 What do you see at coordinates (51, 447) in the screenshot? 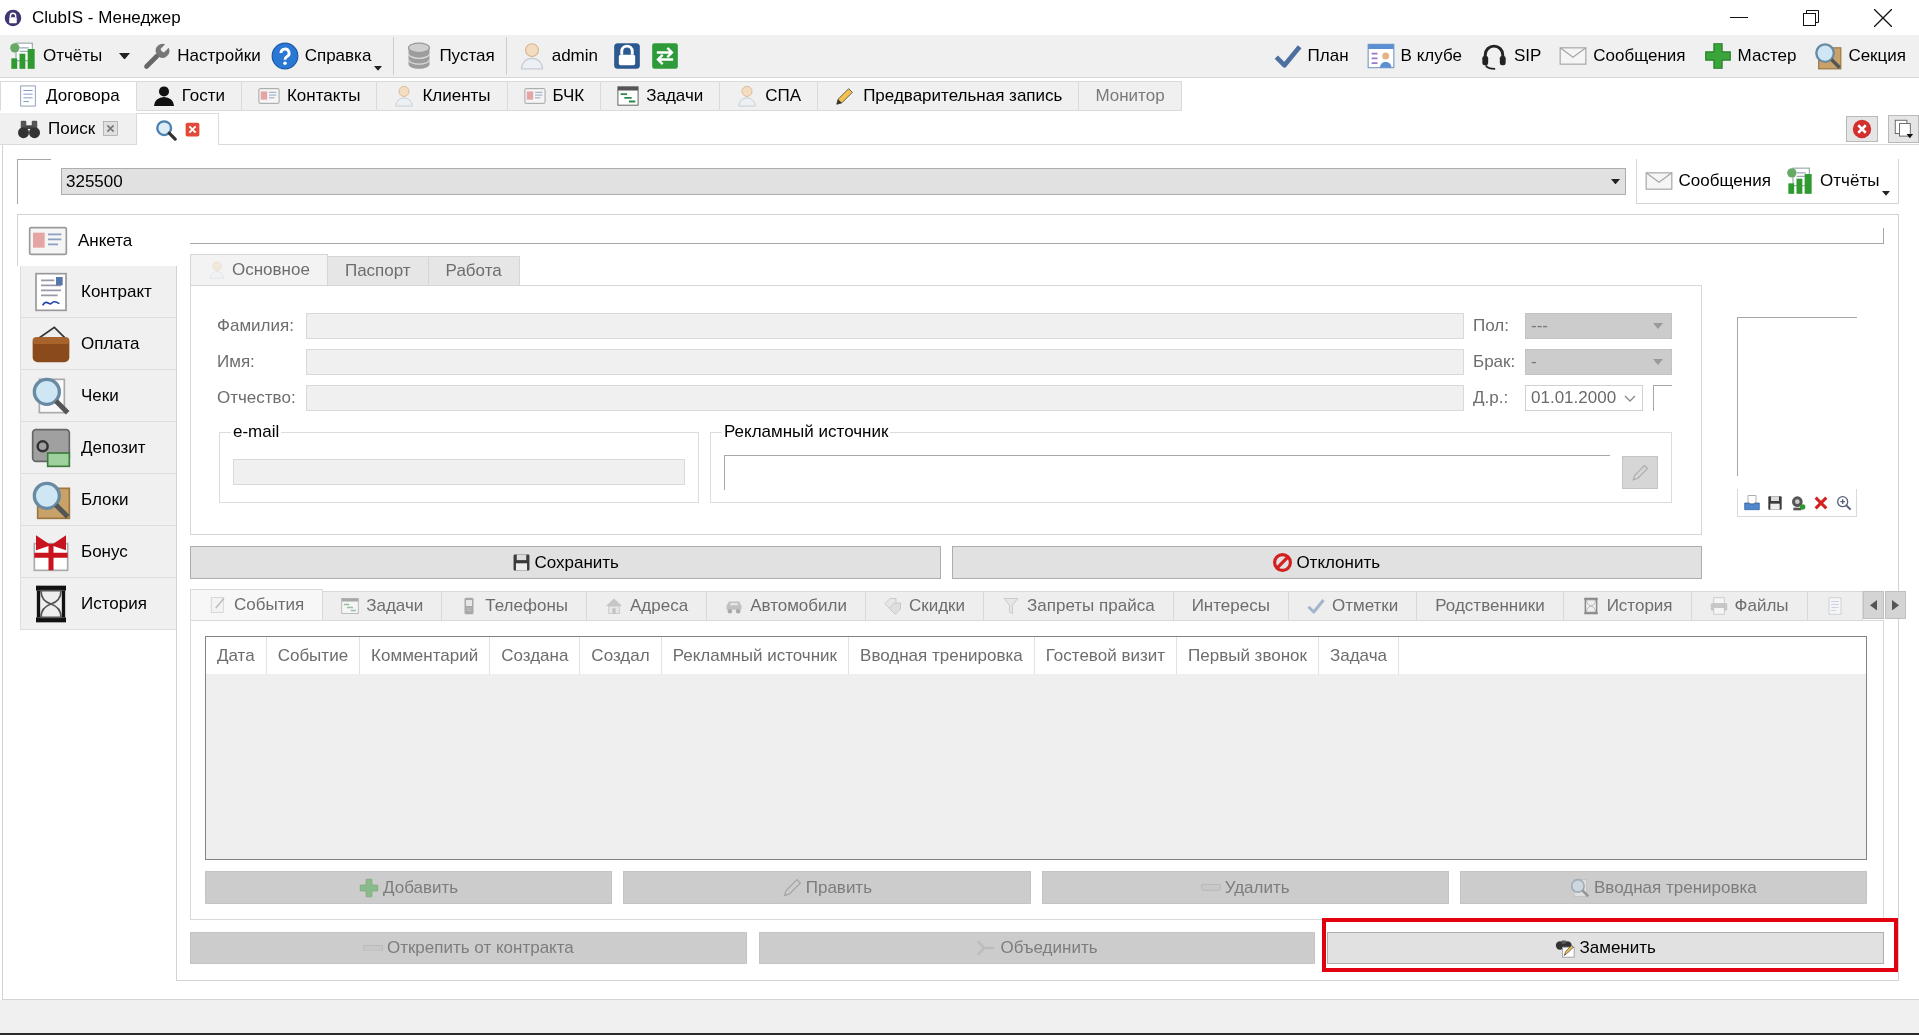
I see `safe-icon` at bounding box center [51, 447].